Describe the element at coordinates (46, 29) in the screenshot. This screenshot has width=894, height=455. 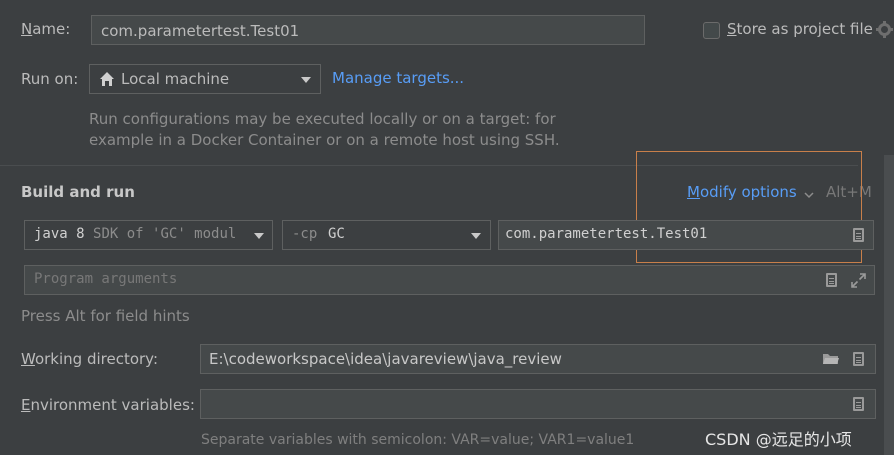
I see `name-label: Name:` at that location.